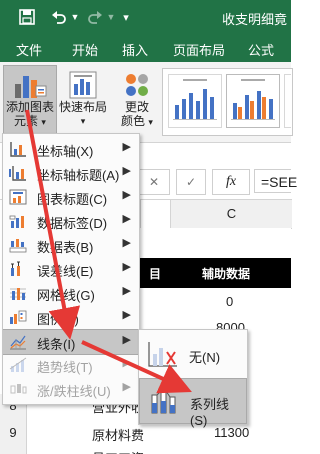  What do you see at coordinates (53, 224) in the screenshot?
I see `arrow-to-lines-item` at bounding box center [53, 224].